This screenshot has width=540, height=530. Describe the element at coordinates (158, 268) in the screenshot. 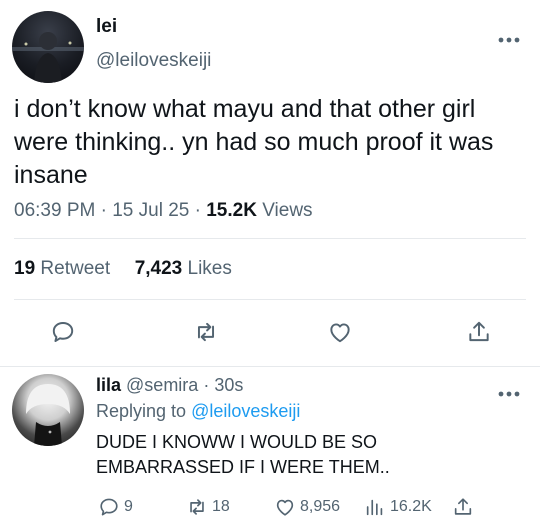

I see `likes-count: 7,423` at that location.